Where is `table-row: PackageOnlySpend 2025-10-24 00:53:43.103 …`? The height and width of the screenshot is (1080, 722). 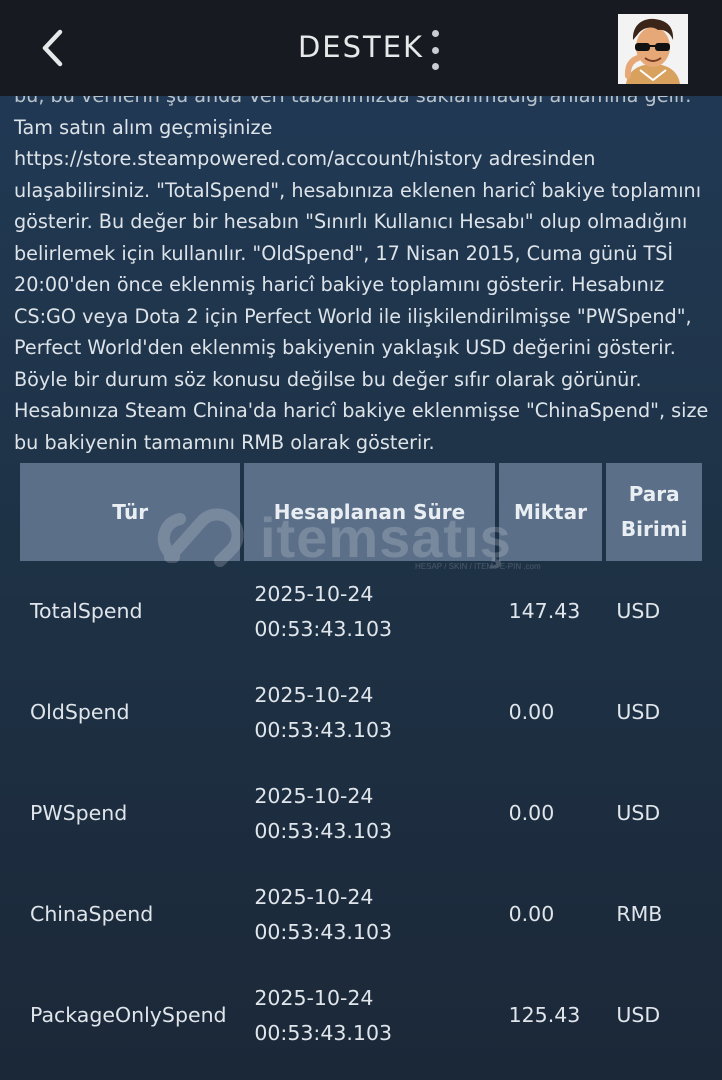 table-row: PackageOnlySpend 2025-10-24 00:53:43.103 … is located at coordinates (361, 1015).